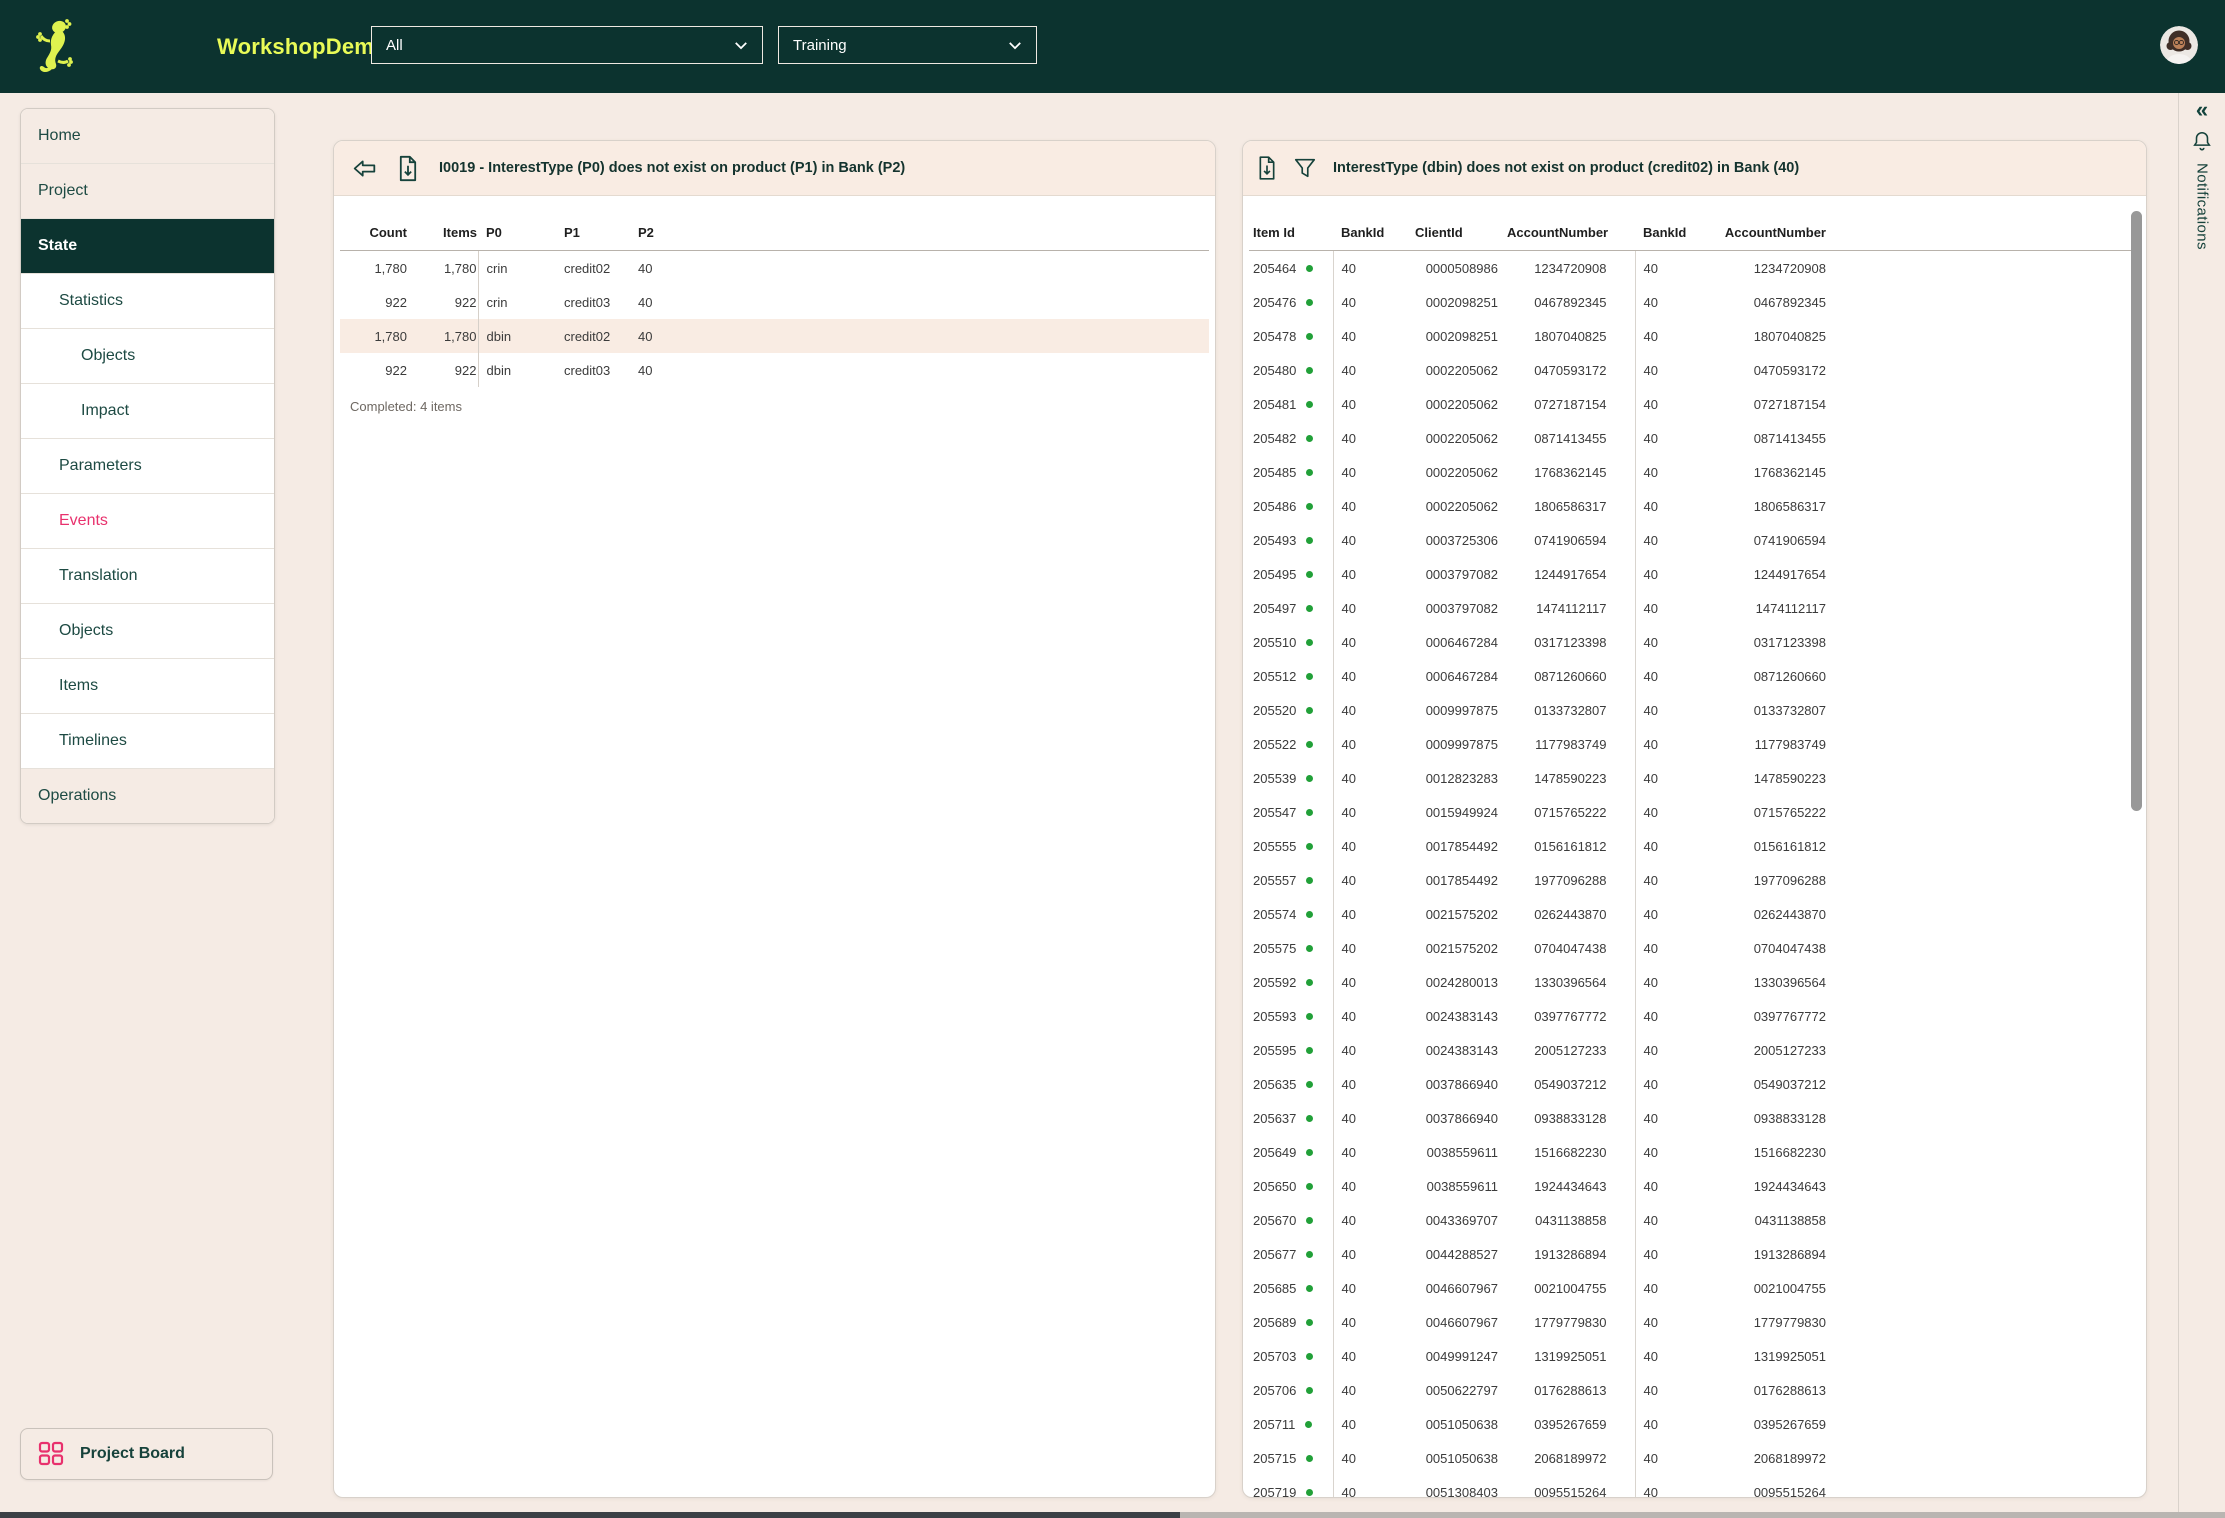  Describe the element at coordinates (2202, 110) in the screenshot. I see `collapse-icon: «` at that location.